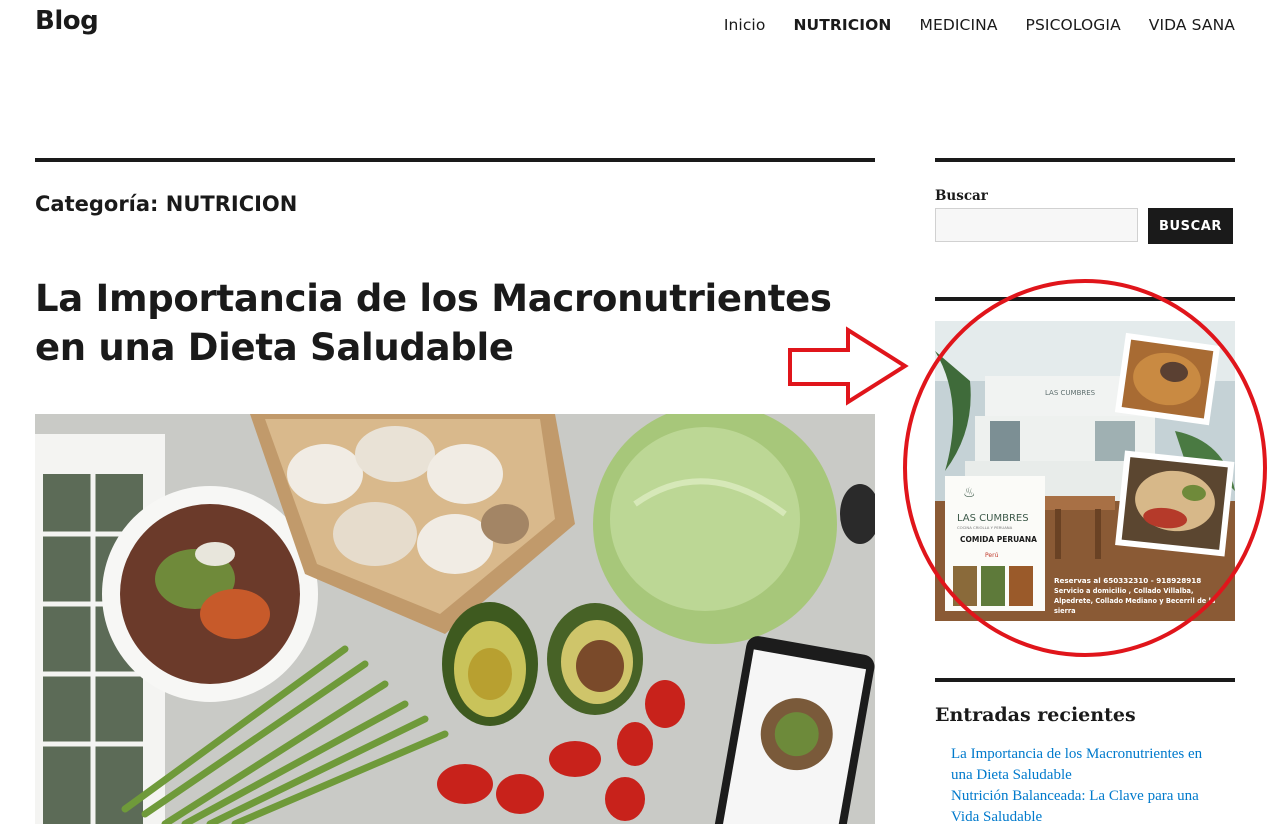 The width and height of the screenshot is (1269, 828). Describe the element at coordinates (1192, 25) in the screenshot. I see `nav-item-vida-sana: VIDA SANA` at that location.